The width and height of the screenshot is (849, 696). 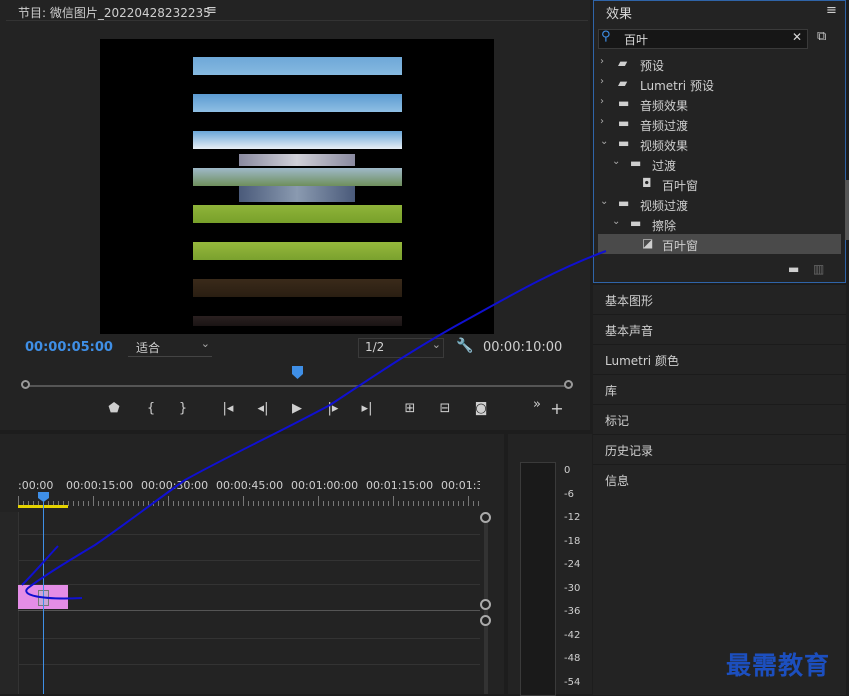 I want to click on track-headers, so click(x=9, y=603).